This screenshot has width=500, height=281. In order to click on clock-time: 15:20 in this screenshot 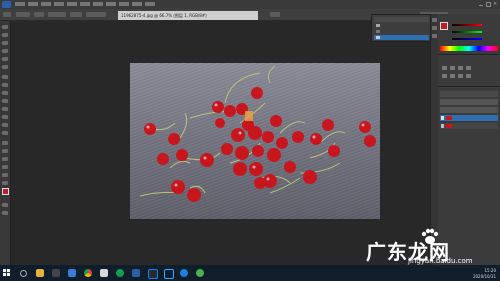, I will do `click(490, 270)`.